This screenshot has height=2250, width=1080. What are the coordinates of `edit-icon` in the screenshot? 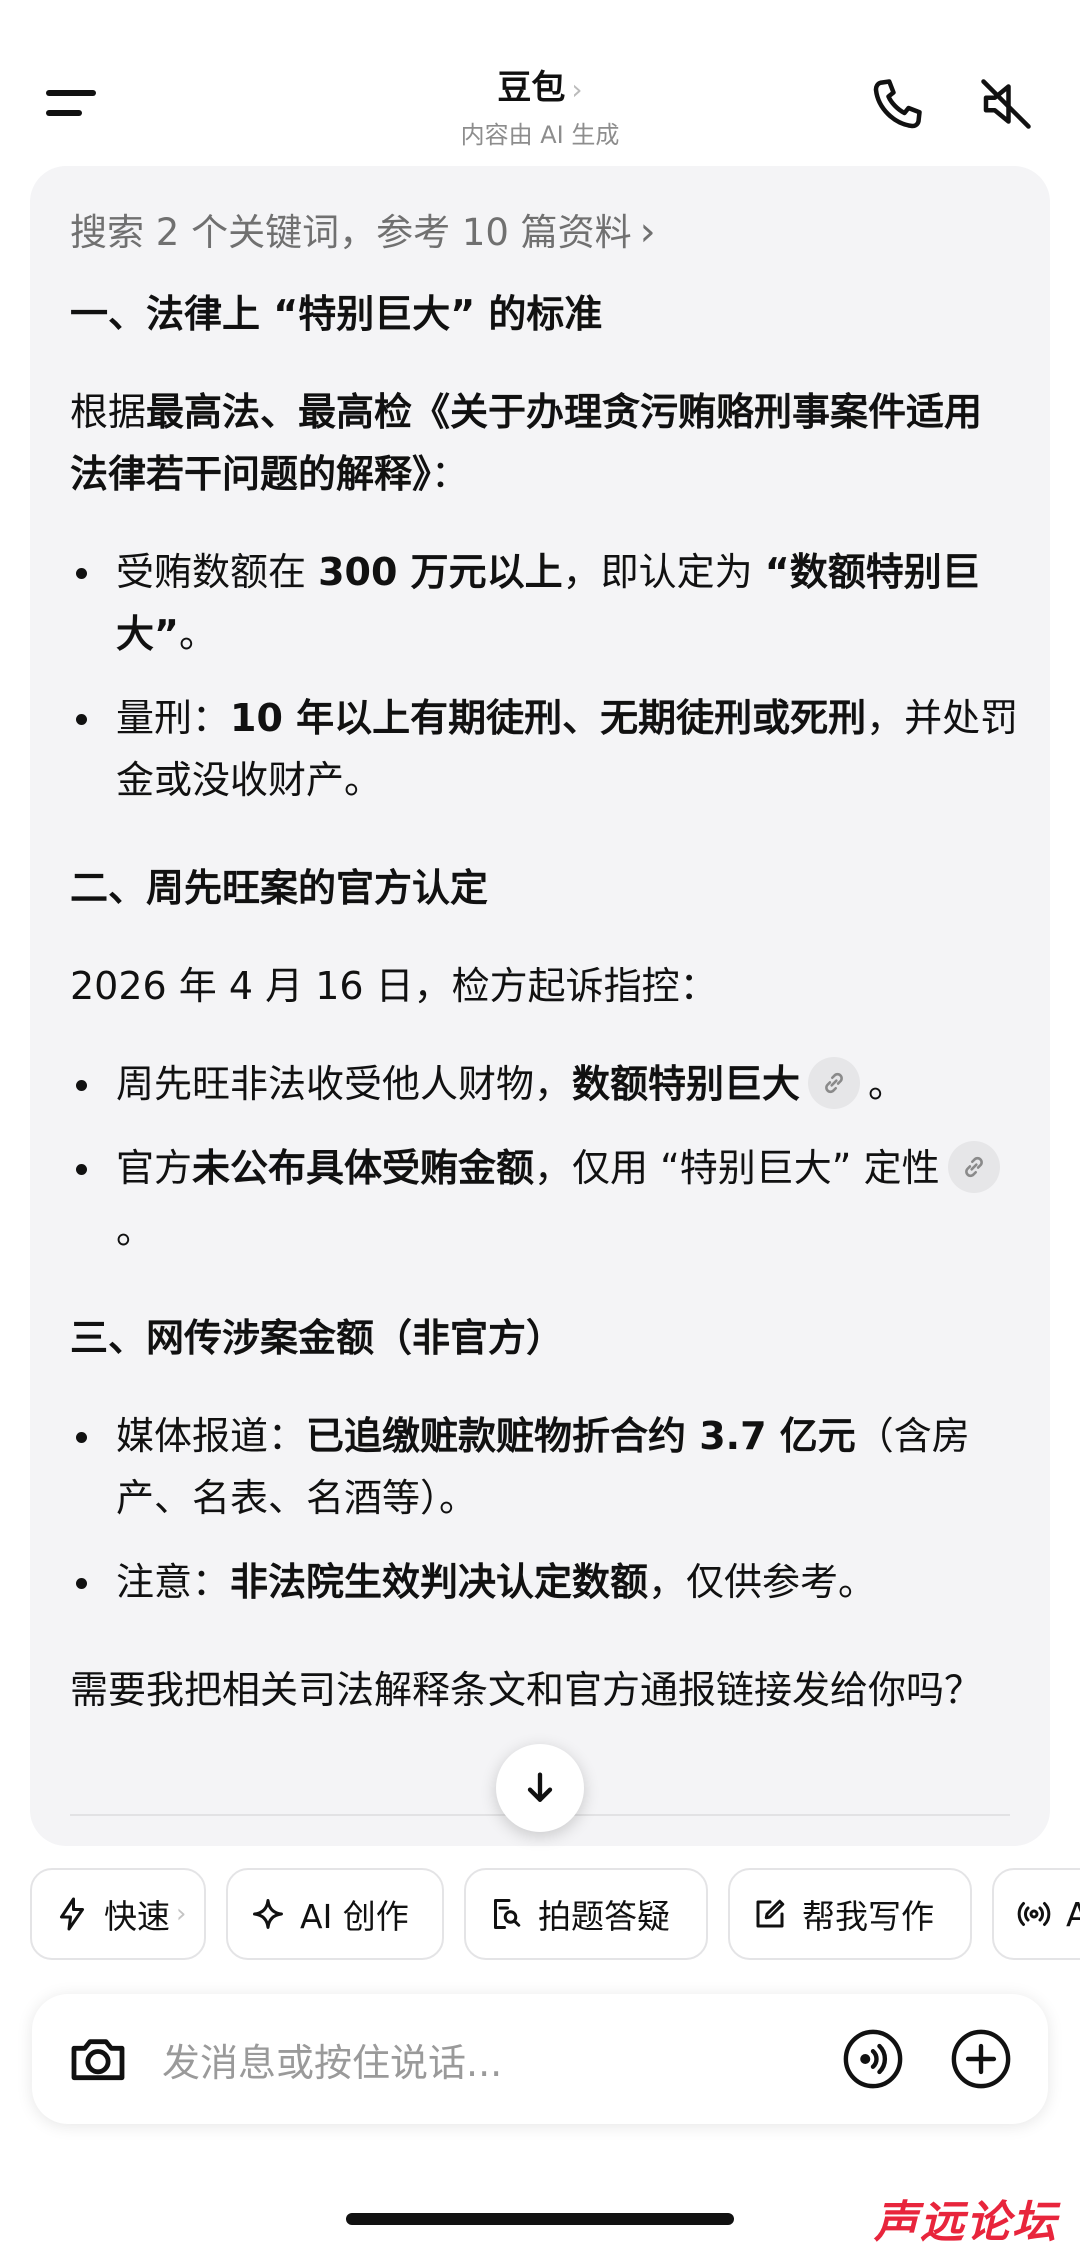 It's located at (770, 1913).